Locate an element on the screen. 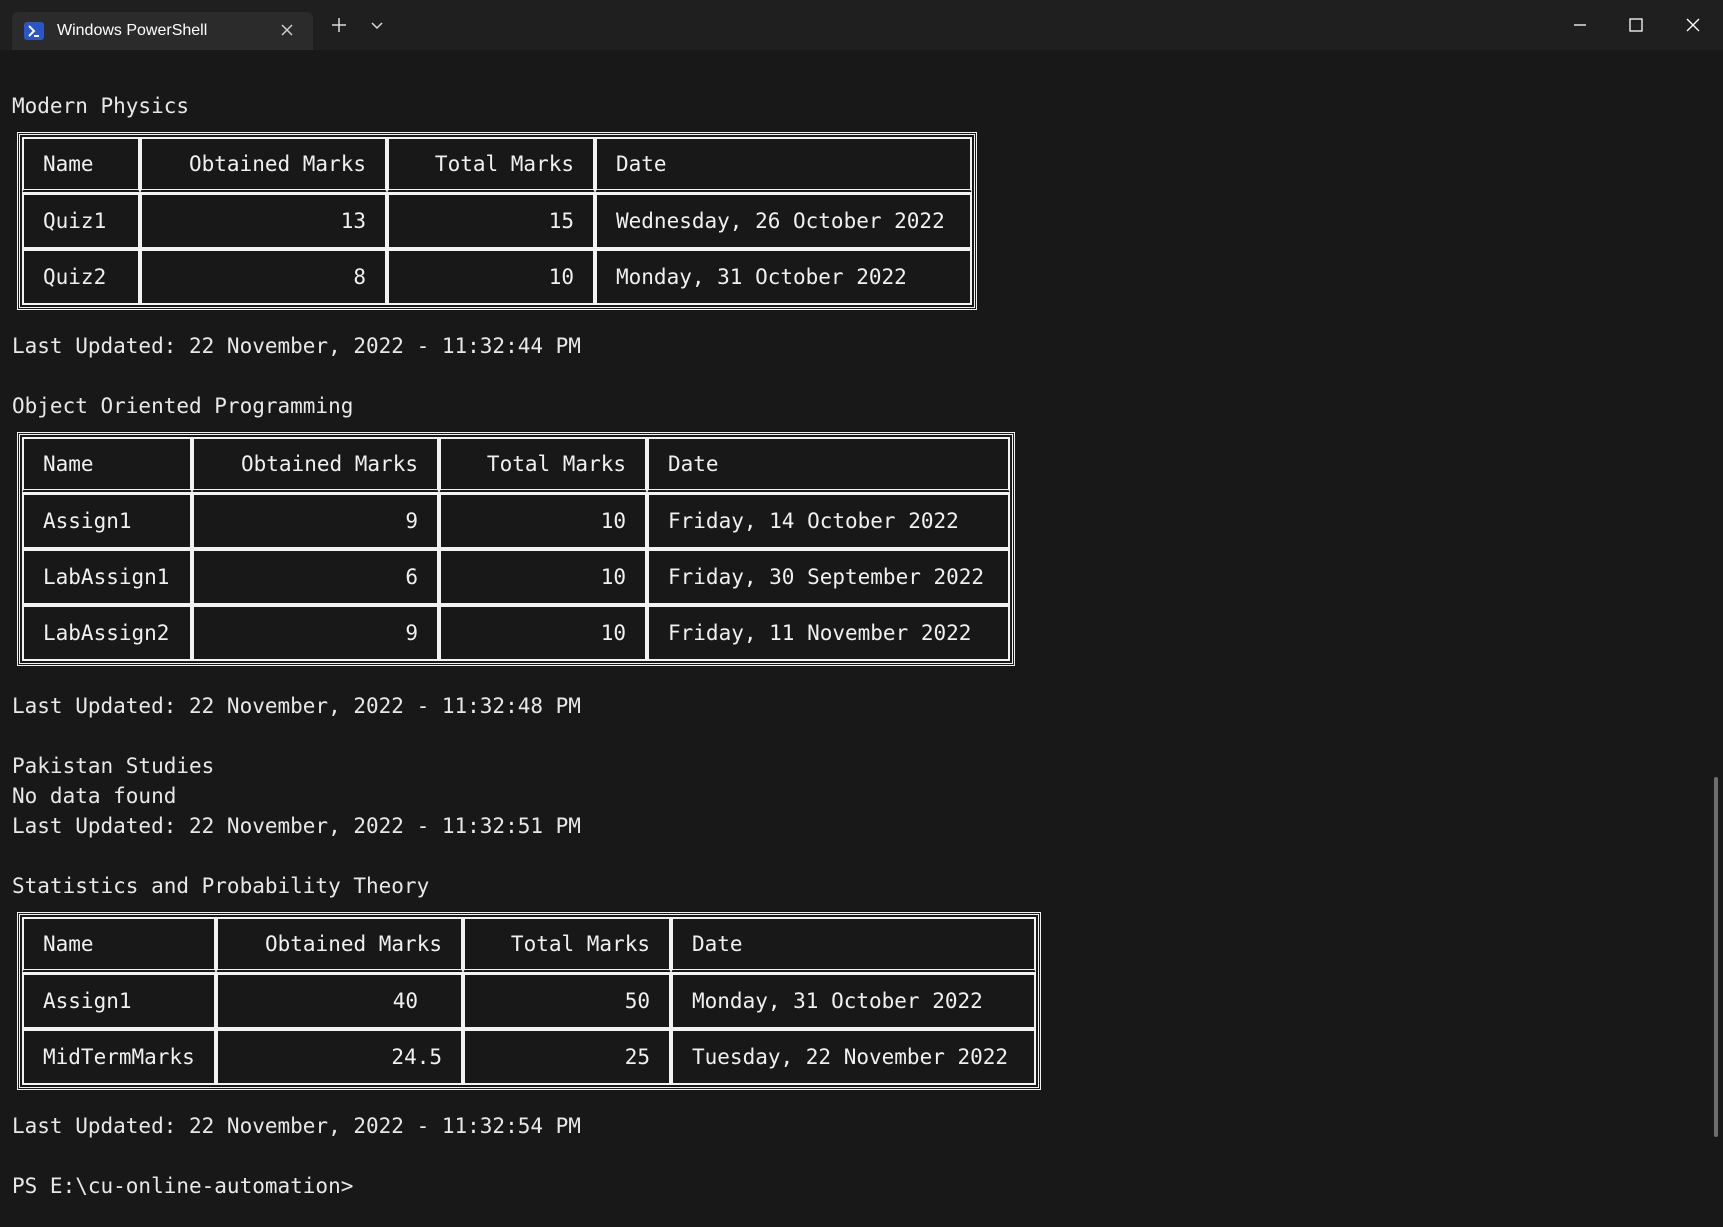 The height and width of the screenshot is (1227, 1723). cell-name: Quiz2 is located at coordinates (81, 277).